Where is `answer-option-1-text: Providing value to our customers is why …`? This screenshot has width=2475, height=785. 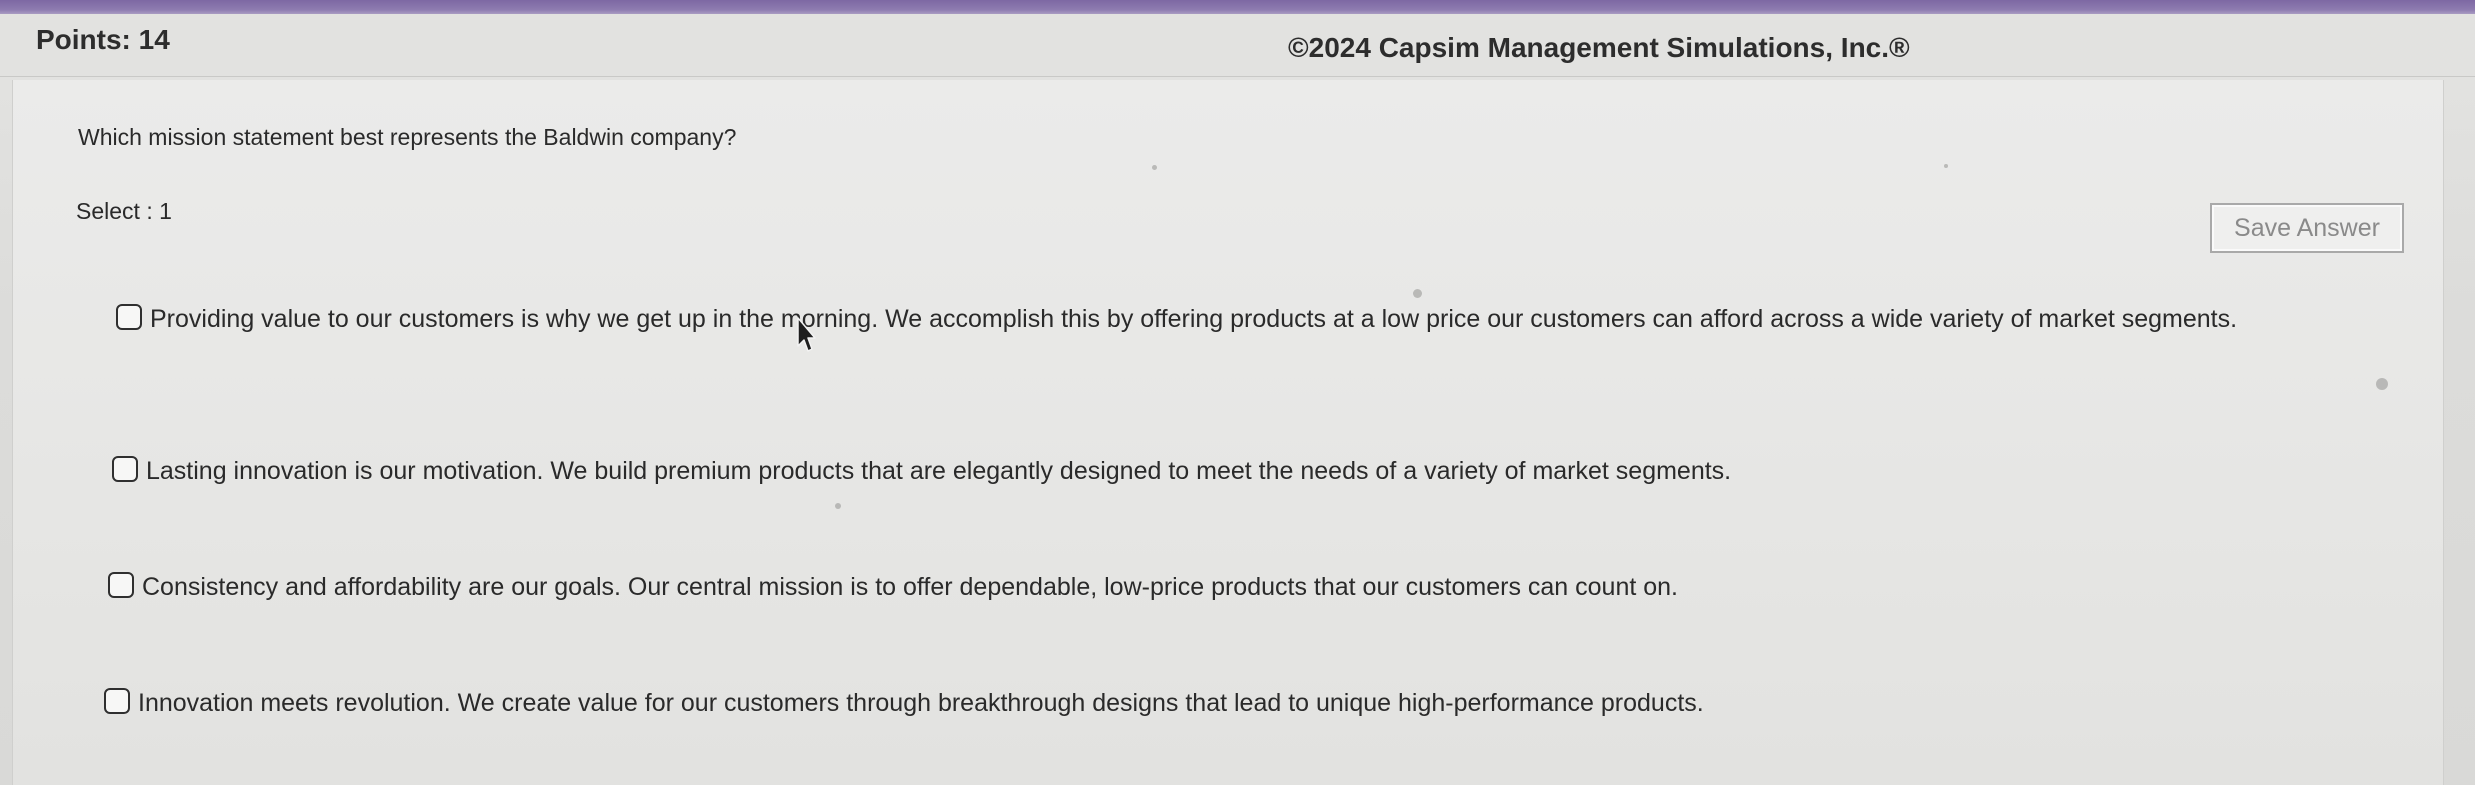 answer-option-1-text: Providing value to our customers is why … is located at coordinates (1194, 319).